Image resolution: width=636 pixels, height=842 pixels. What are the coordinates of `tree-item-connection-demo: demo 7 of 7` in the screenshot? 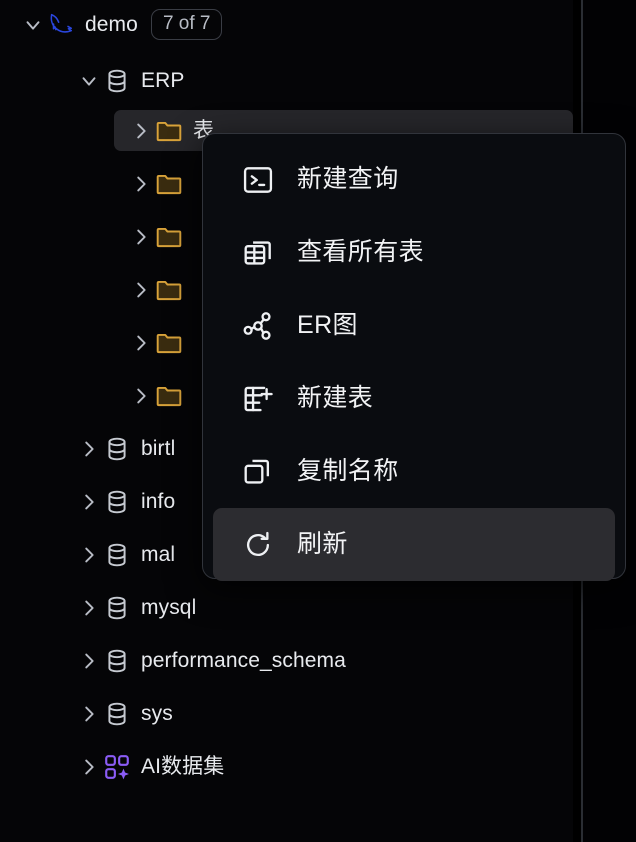 It's located at (286, 24).